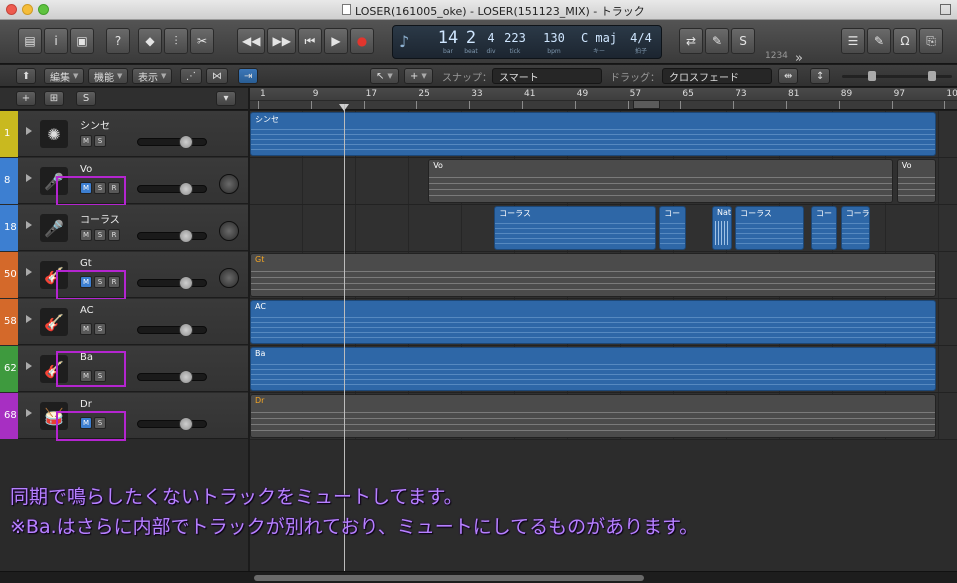 This screenshot has width=957, height=583. What do you see at coordinates (418, 76) in the screenshot?
I see `marquee-tool-icon: + ▼` at bounding box center [418, 76].